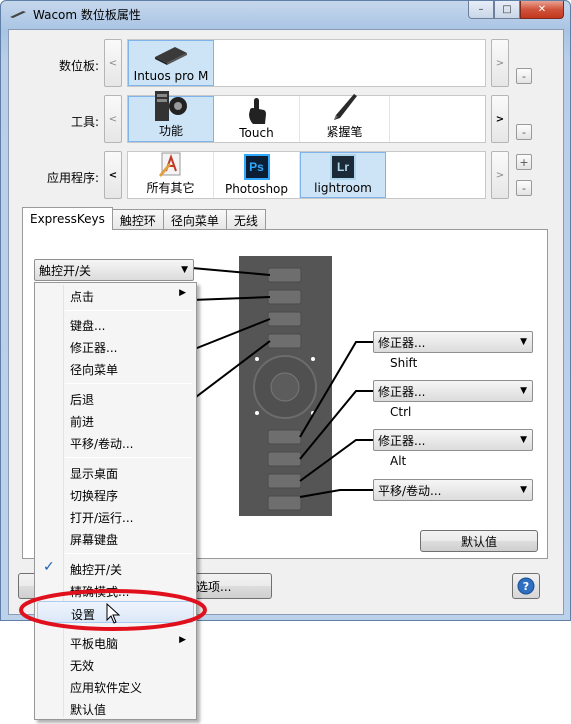 The image size is (571, 724). Describe the element at coordinates (401, 412) in the screenshot. I see `modifier-caption-ctrl: Ctrl` at that location.